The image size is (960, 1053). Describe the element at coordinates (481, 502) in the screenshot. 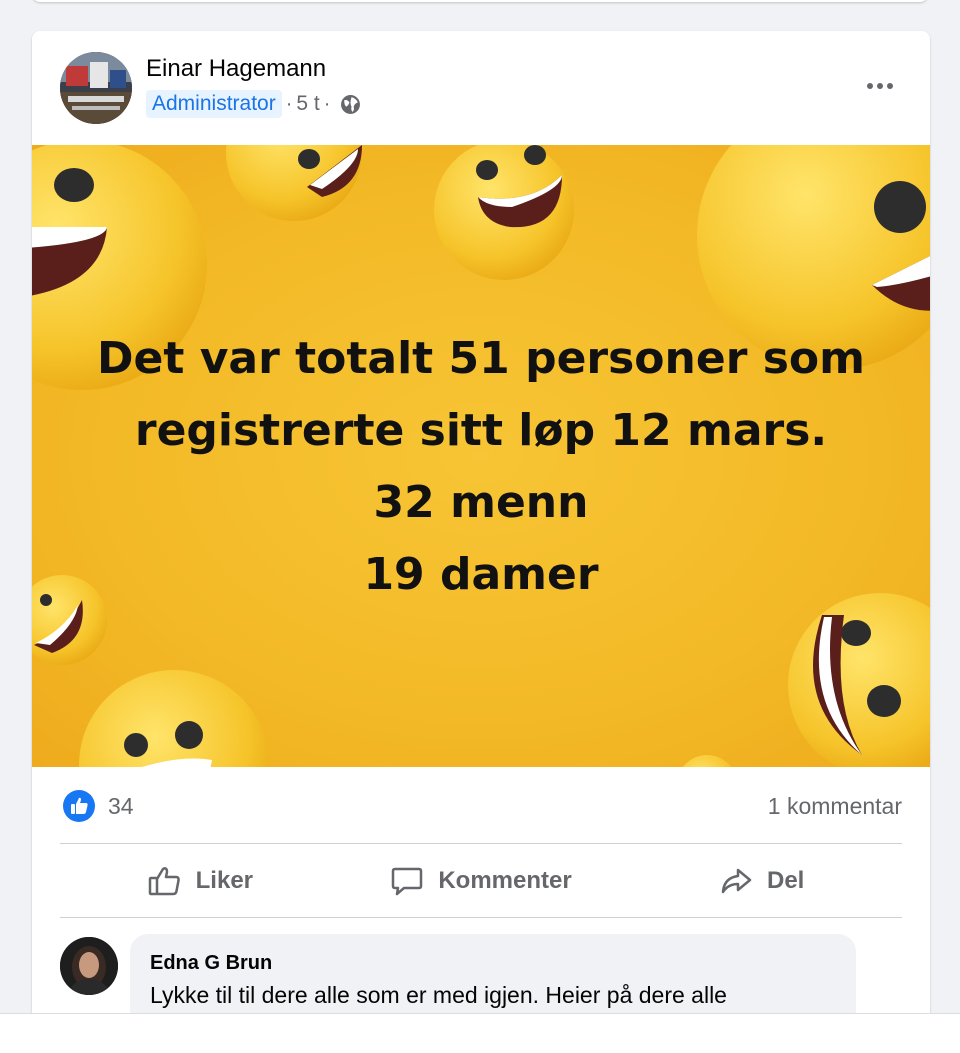

I see `image-text-line-3: 32 menn` at that location.